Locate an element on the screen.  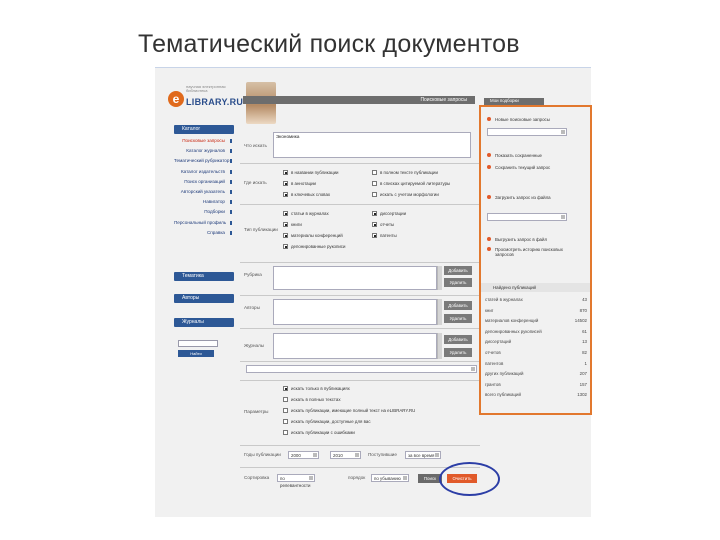
results-row: диссертаций 13 is located at coordinates (537, 342).